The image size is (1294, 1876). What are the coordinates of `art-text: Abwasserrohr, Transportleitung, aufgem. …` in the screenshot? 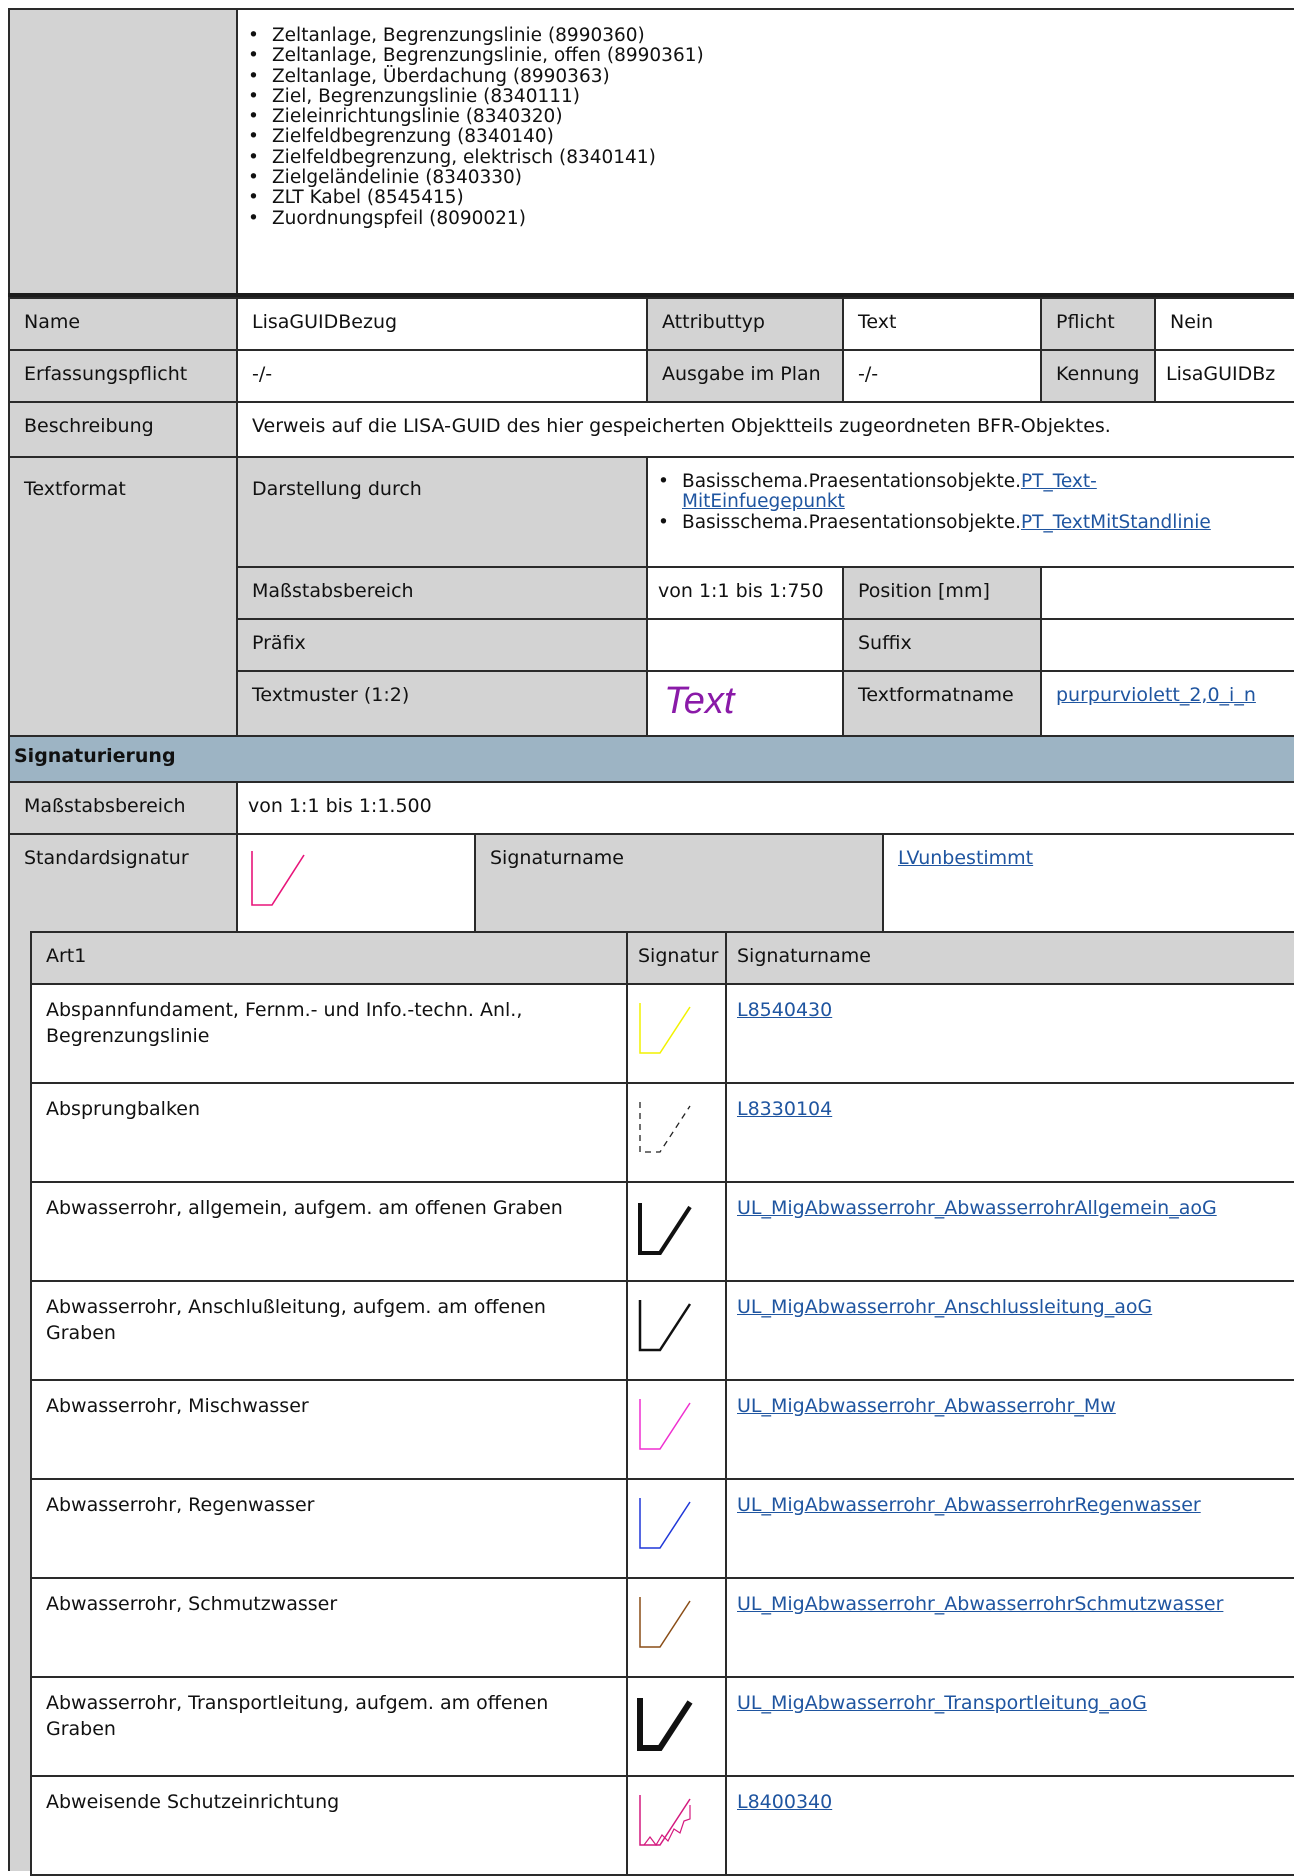 It's located at (297, 1703).